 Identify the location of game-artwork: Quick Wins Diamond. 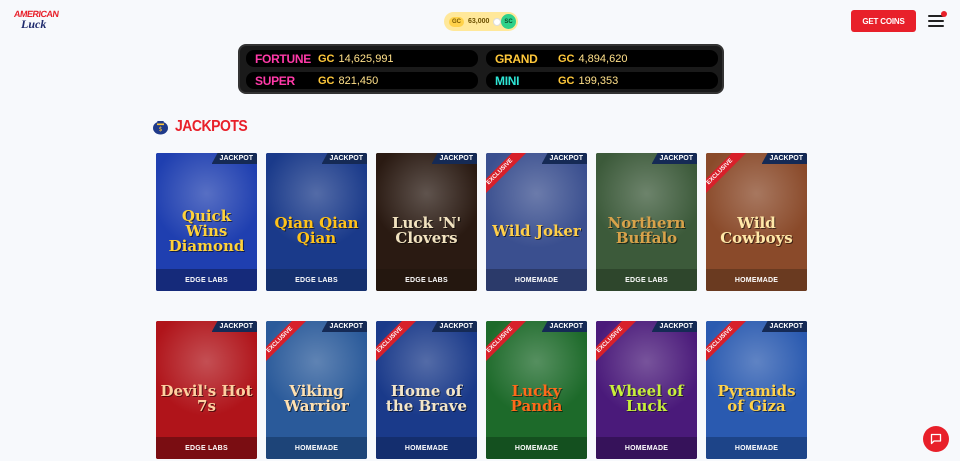
(206, 211).